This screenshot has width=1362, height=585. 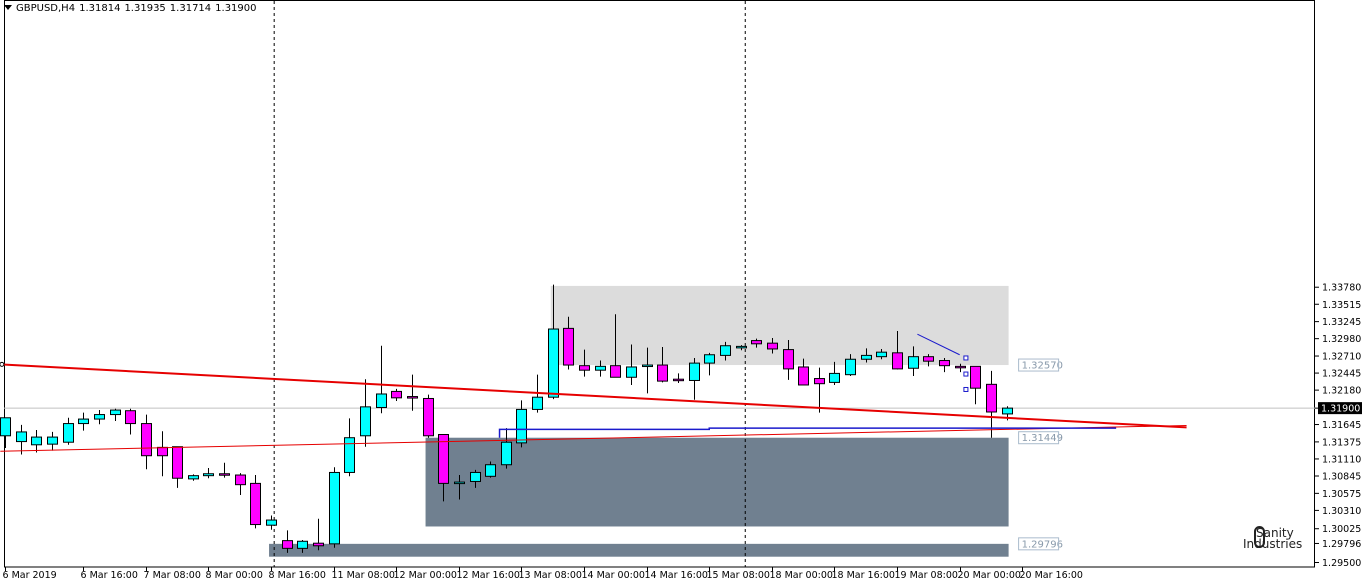 I want to click on x-tick-label: 13 Mar 08:00, so click(x=550, y=575).